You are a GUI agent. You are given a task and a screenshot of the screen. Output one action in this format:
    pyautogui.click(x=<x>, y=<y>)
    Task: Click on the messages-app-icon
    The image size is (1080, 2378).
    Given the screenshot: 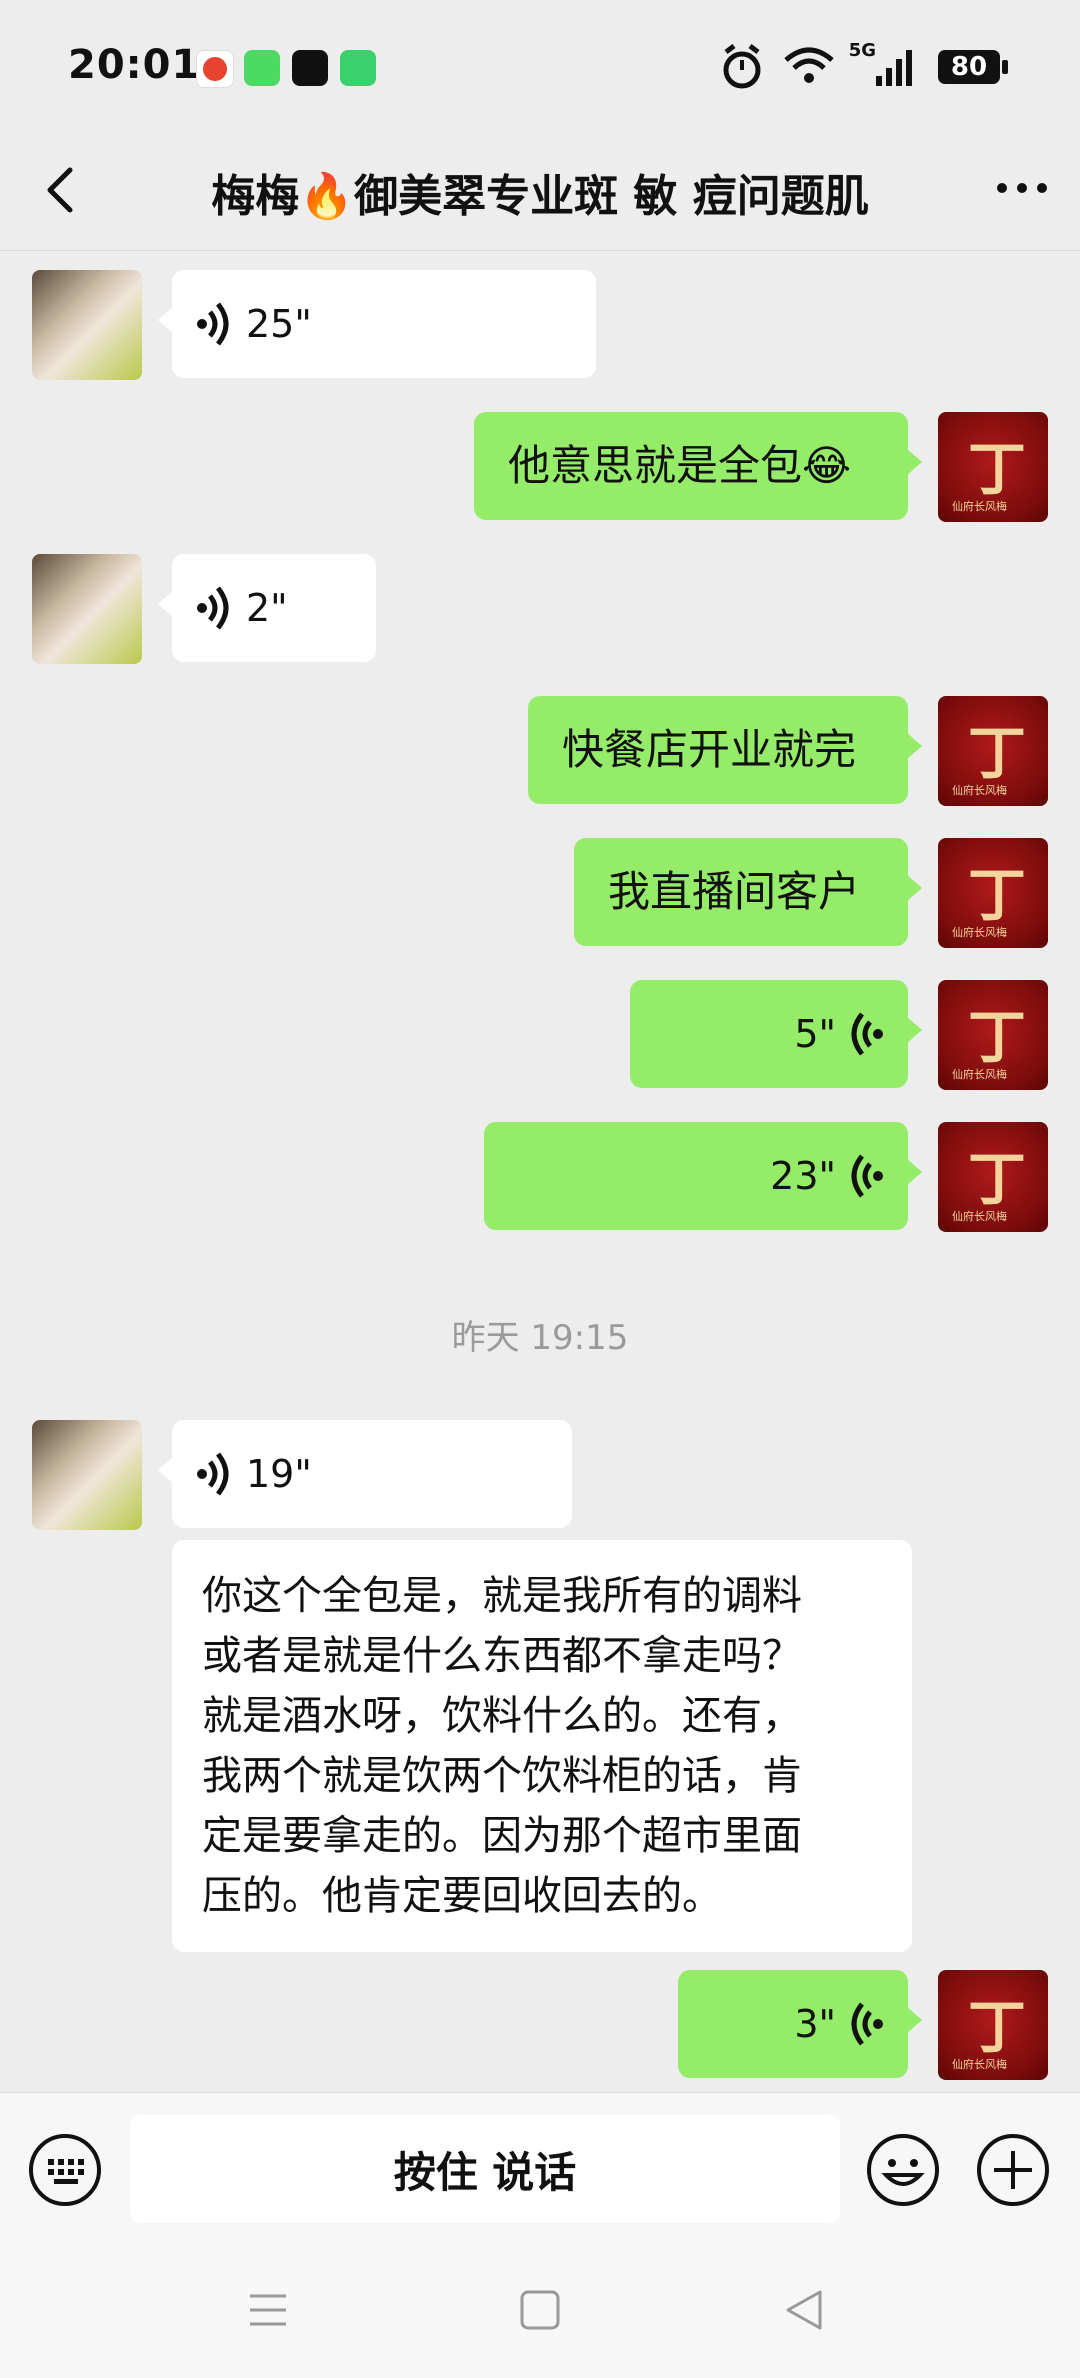 What is the action you would take?
    pyautogui.click(x=262, y=68)
    